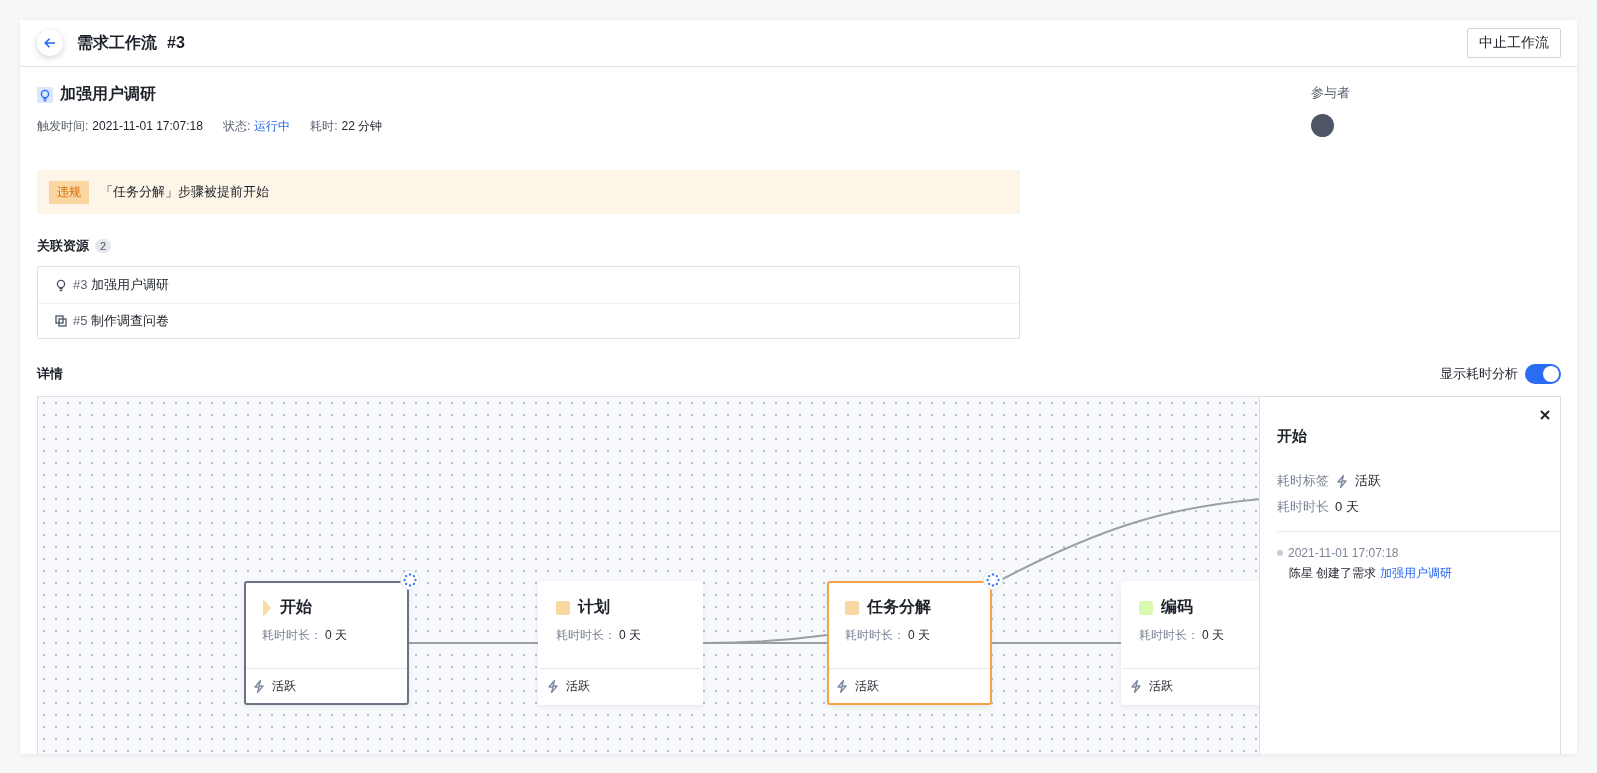 The image size is (1597, 773). What do you see at coordinates (1343, 553) in the screenshot?
I see `log-time: 2021-11-01 17:07:18` at bounding box center [1343, 553].